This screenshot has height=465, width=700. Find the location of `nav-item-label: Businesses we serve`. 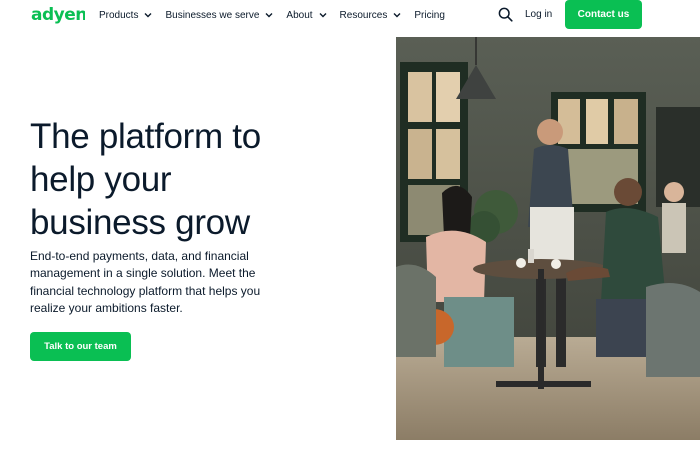

nav-item-label: Businesses we serve is located at coordinates (212, 15).